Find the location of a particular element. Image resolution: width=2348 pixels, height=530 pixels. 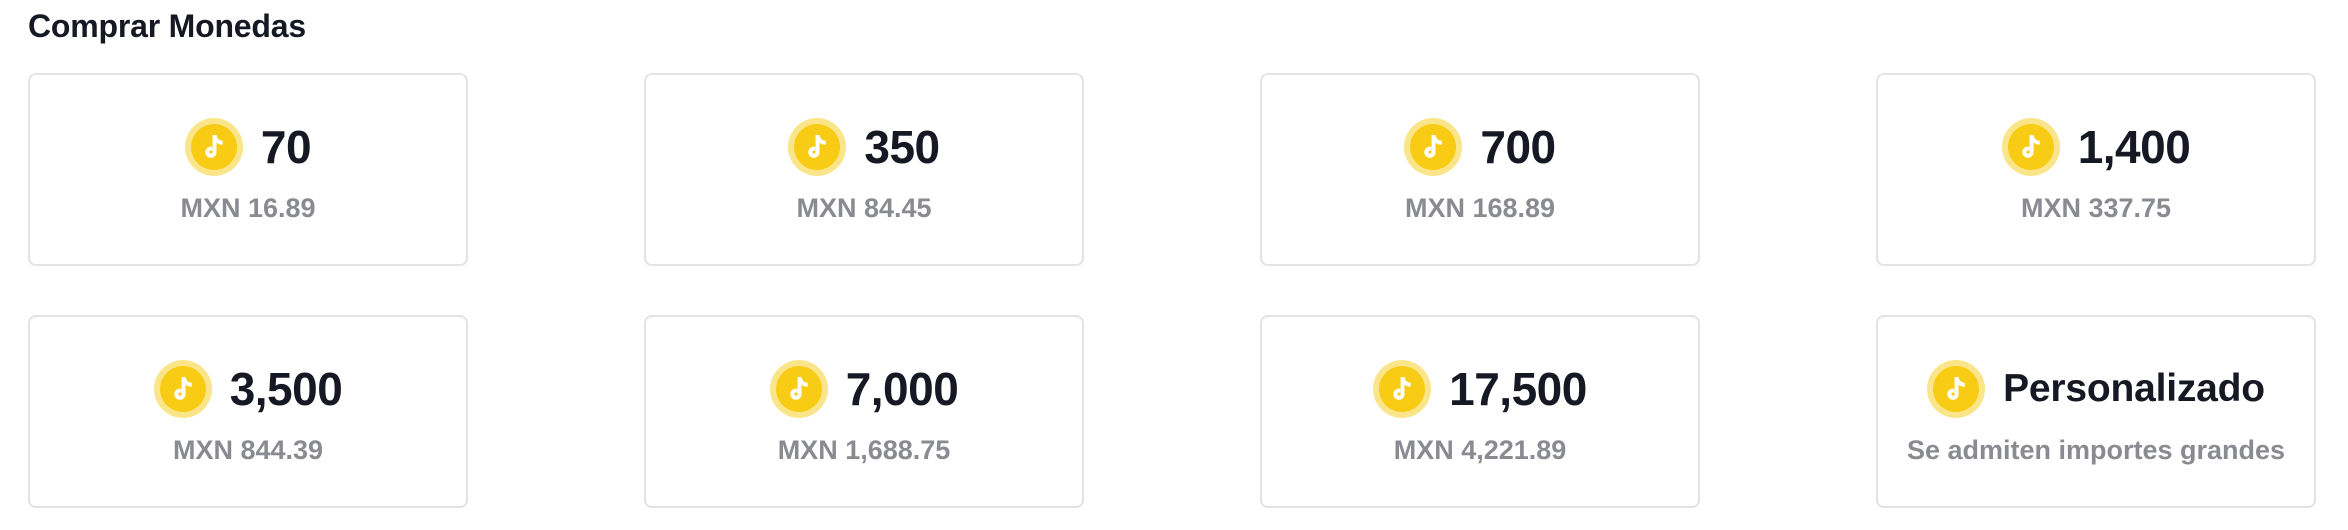

page-title: Comprar Monedas is located at coordinates (167, 26).